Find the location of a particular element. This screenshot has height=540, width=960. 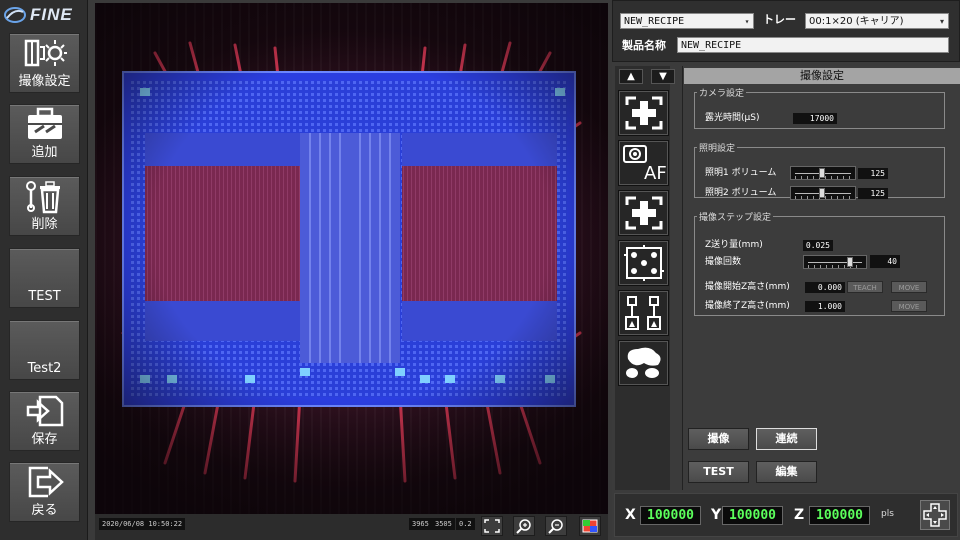

tray-label: トレー is located at coordinates (779, 19).